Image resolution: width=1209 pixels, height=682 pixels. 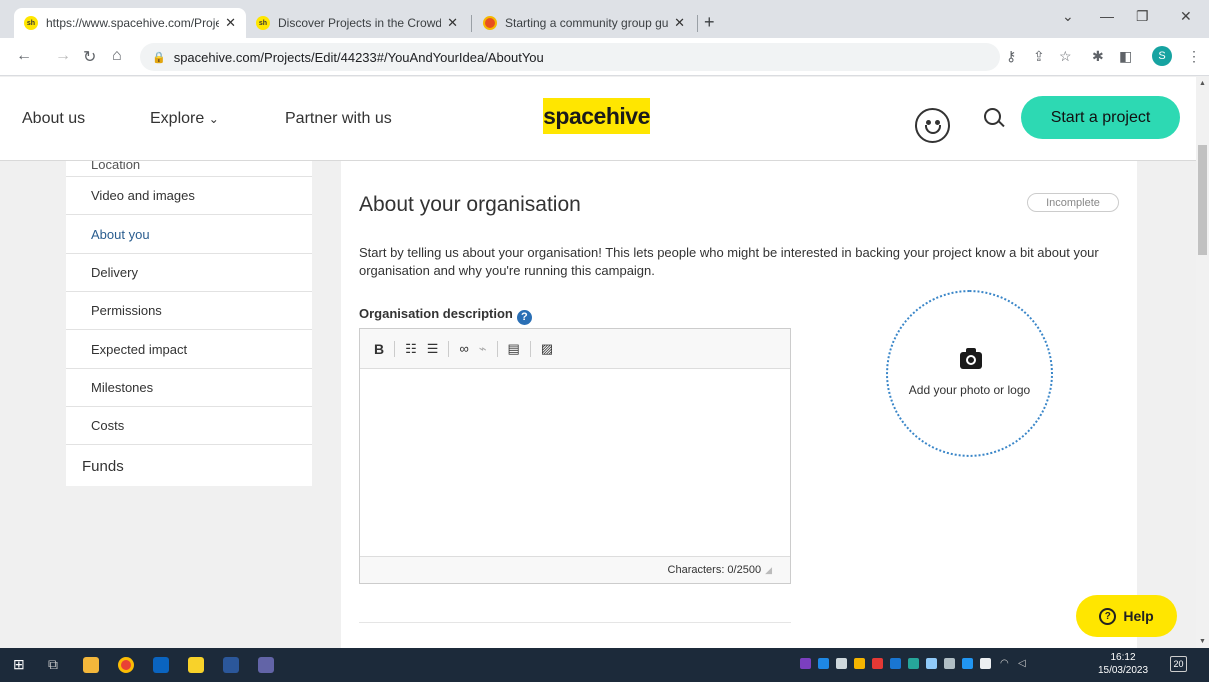 I want to click on help-button: ? Help, so click(x=1126, y=616).